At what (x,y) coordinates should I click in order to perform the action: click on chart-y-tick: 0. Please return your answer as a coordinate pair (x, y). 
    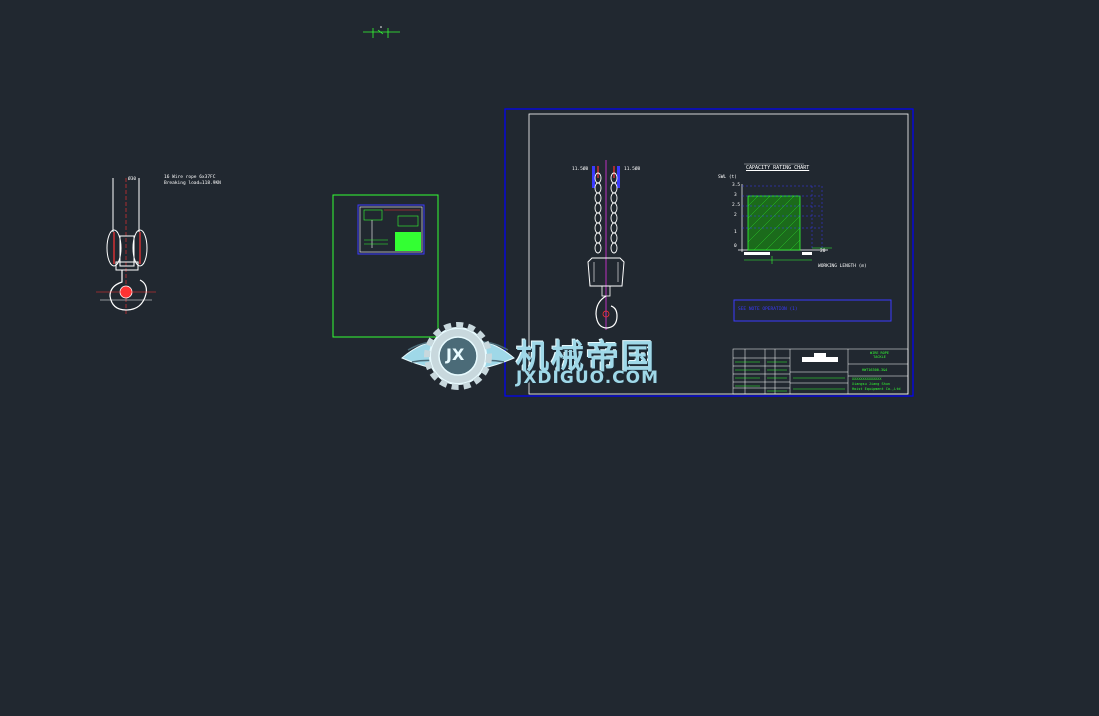
    Looking at the image, I should click on (735, 246).